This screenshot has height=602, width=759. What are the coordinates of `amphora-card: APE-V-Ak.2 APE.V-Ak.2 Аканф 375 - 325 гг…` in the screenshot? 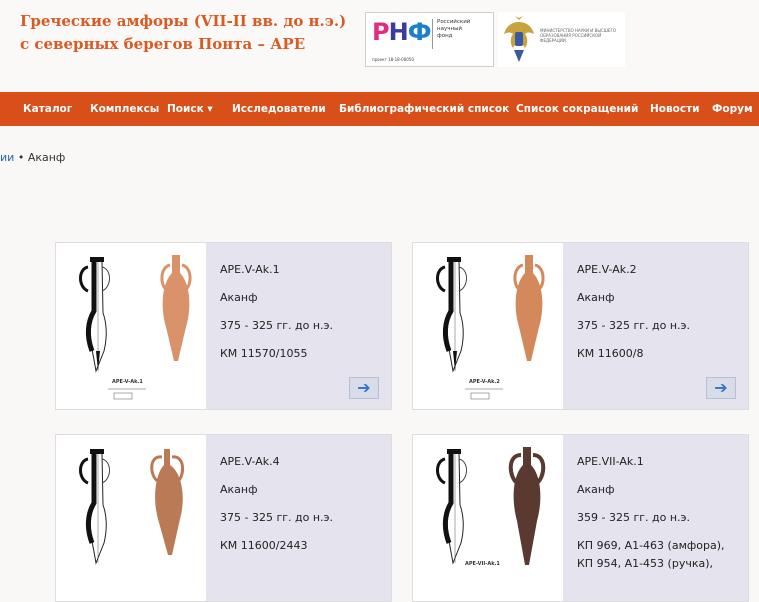 It's located at (580, 326).